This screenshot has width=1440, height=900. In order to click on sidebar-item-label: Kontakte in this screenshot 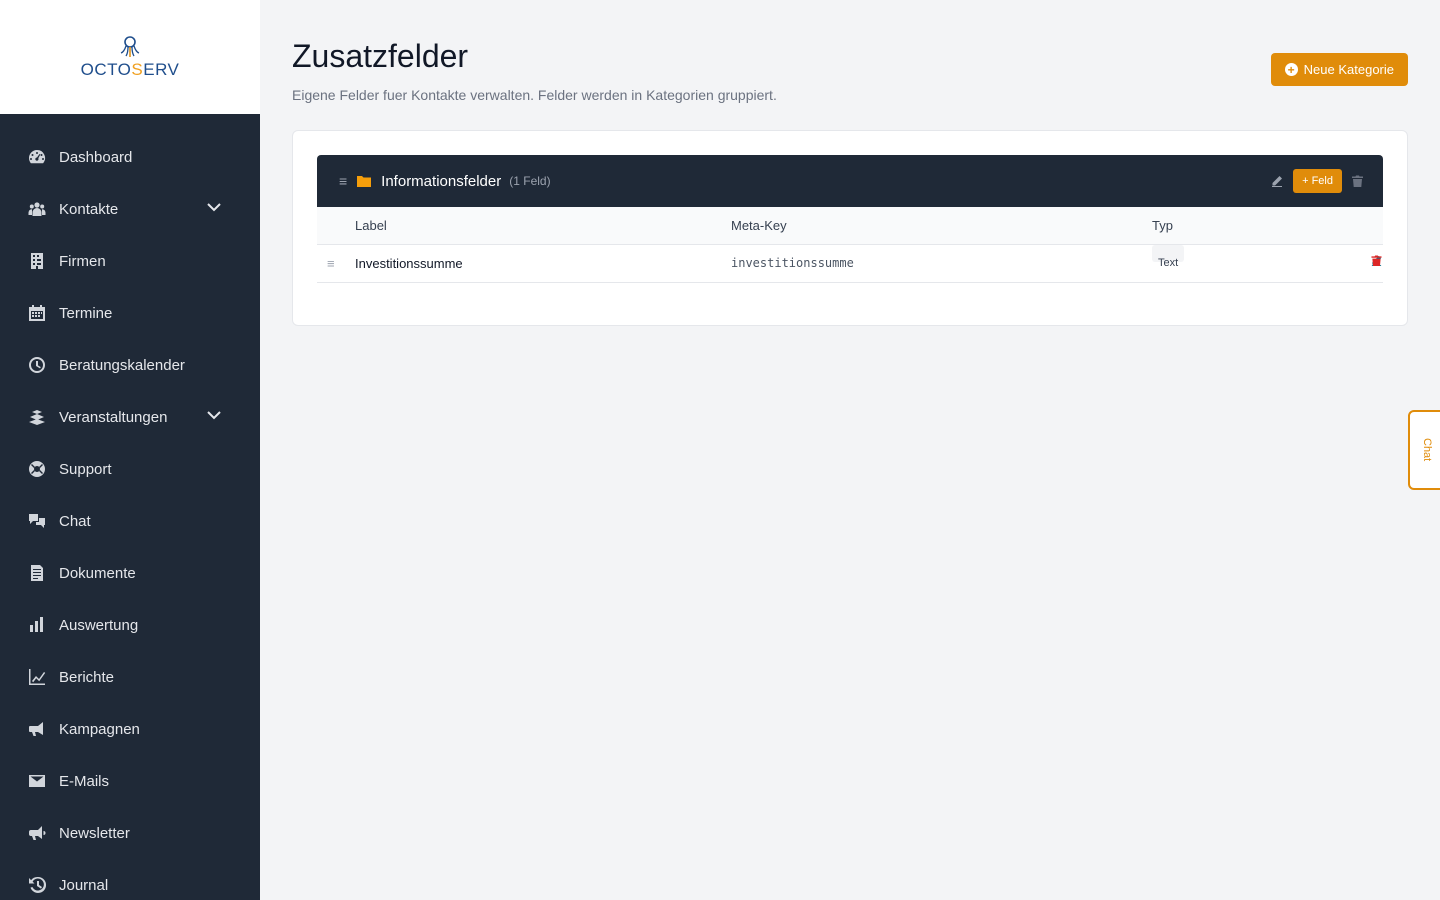, I will do `click(89, 209)`.